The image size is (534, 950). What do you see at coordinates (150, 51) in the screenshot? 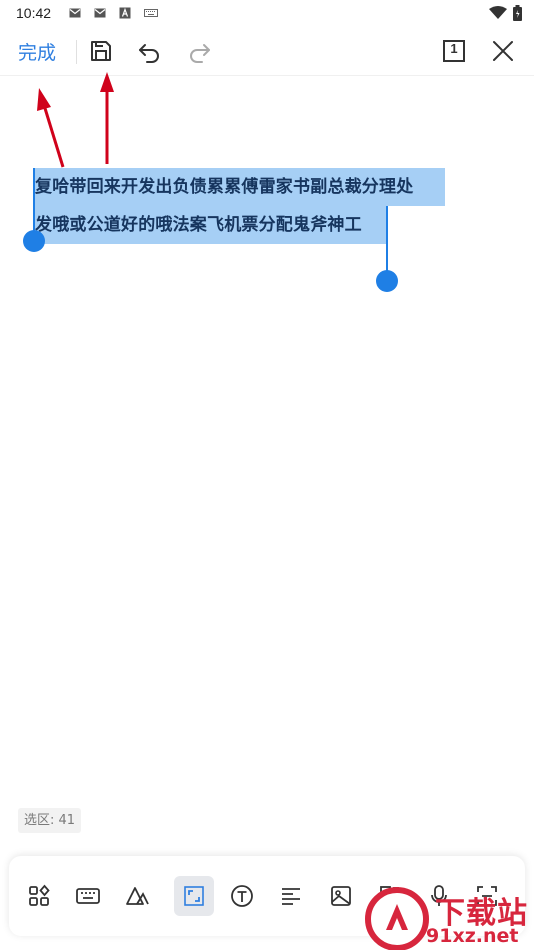
I see `undo-icon` at bounding box center [150, 51].